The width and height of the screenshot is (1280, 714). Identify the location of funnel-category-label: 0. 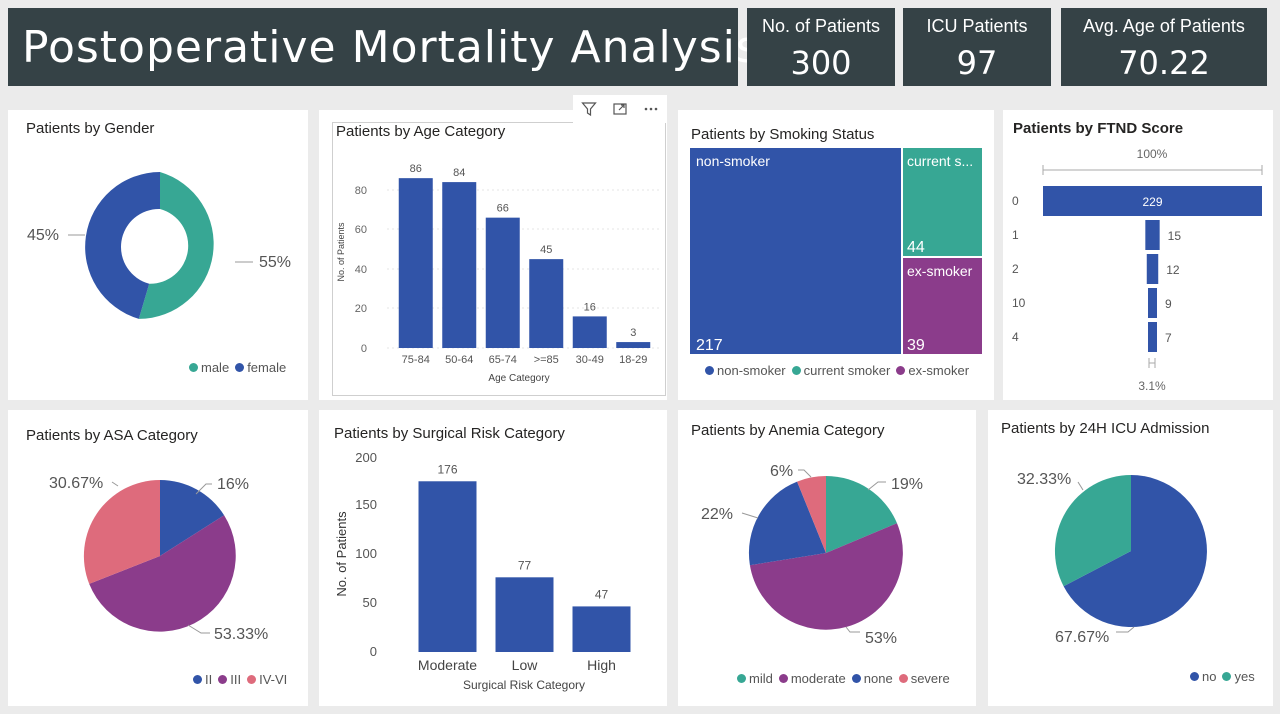
(1015, 201).